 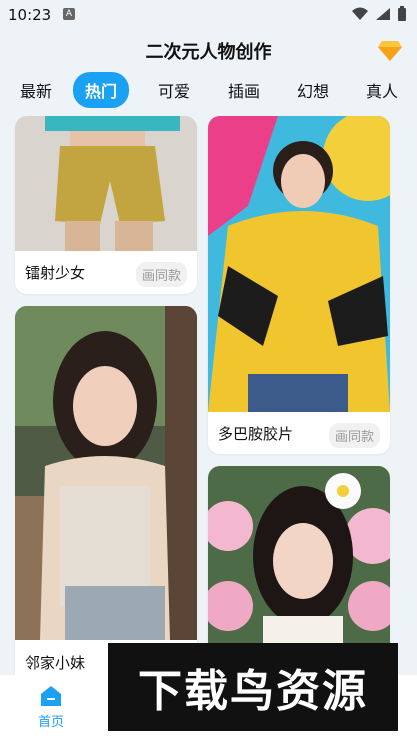 I want to click on tab-hot: 热门, so click(x=101, y=90).